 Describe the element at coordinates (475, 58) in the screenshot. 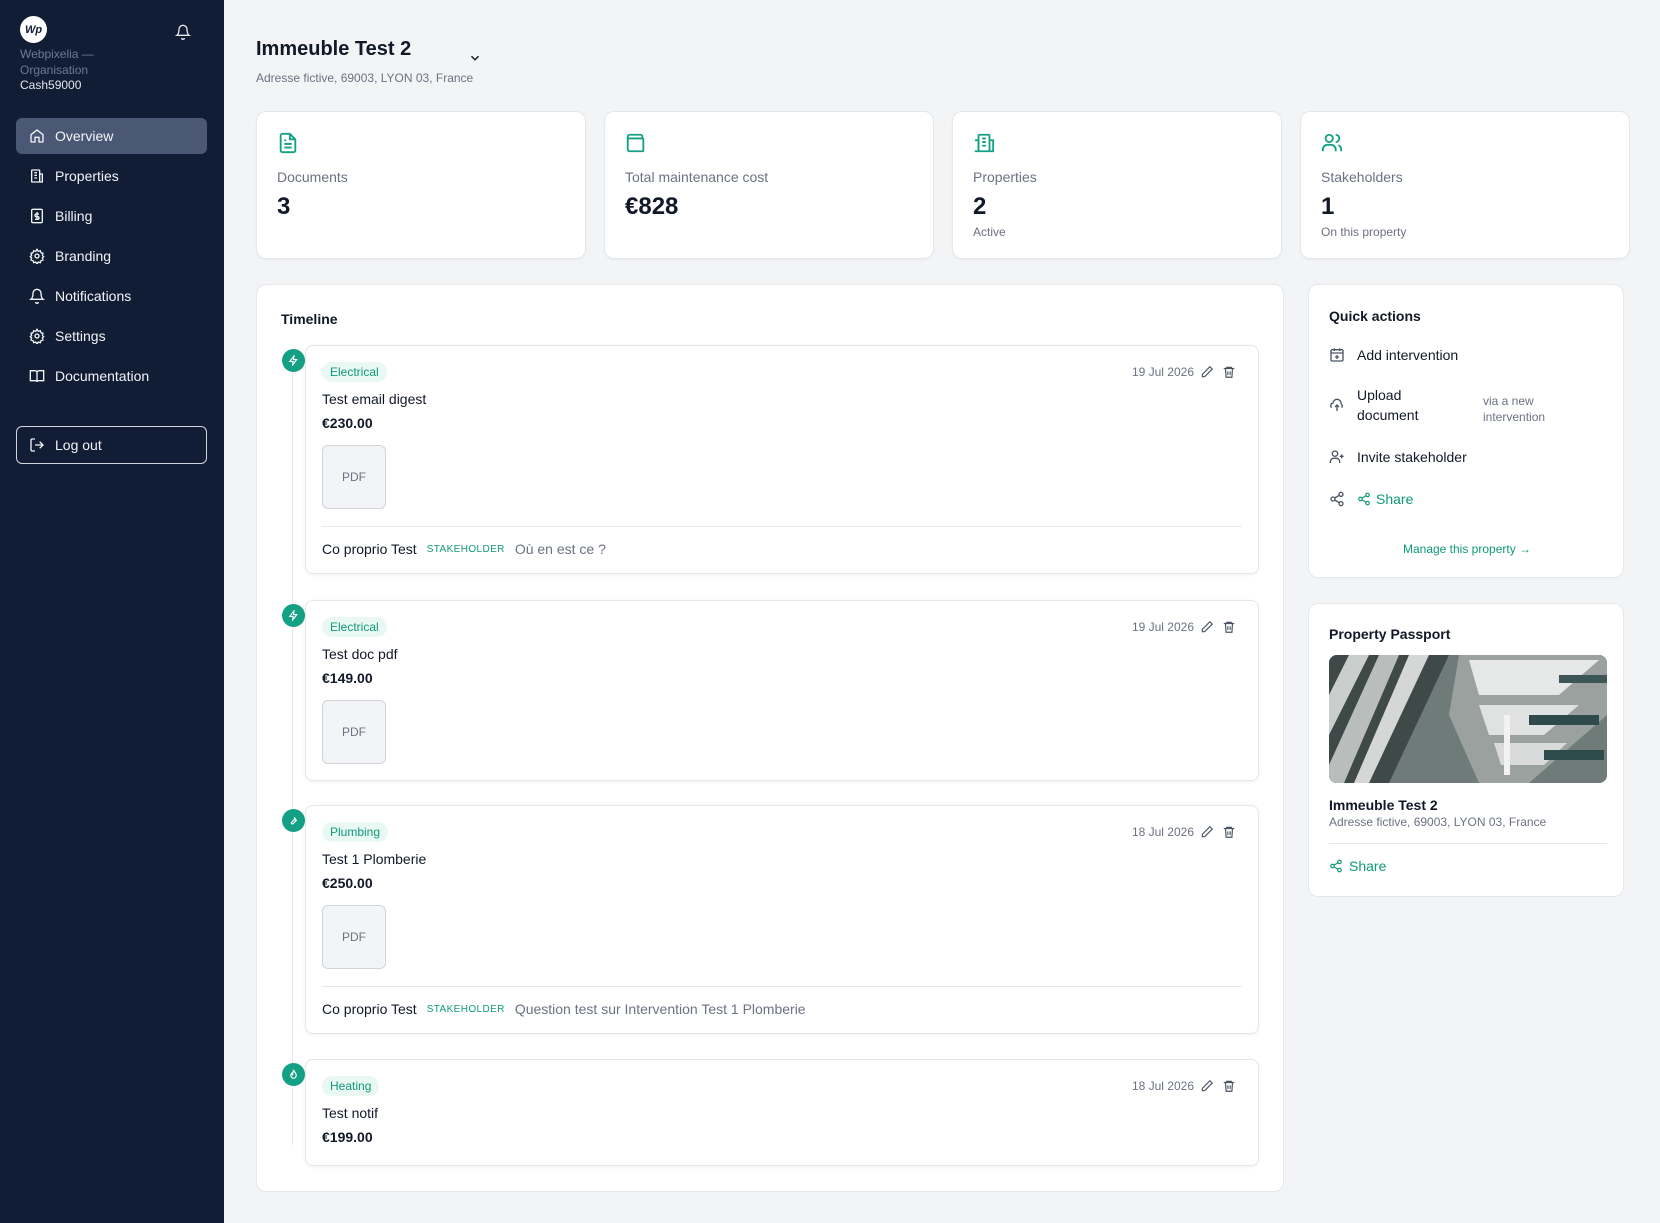

I see `chevron-down-icon` at that location.